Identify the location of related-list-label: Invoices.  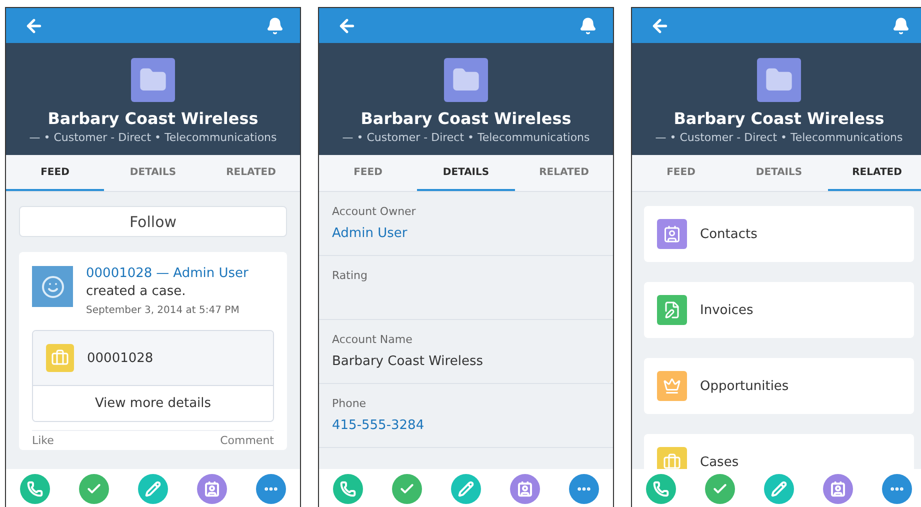
(727, 310).